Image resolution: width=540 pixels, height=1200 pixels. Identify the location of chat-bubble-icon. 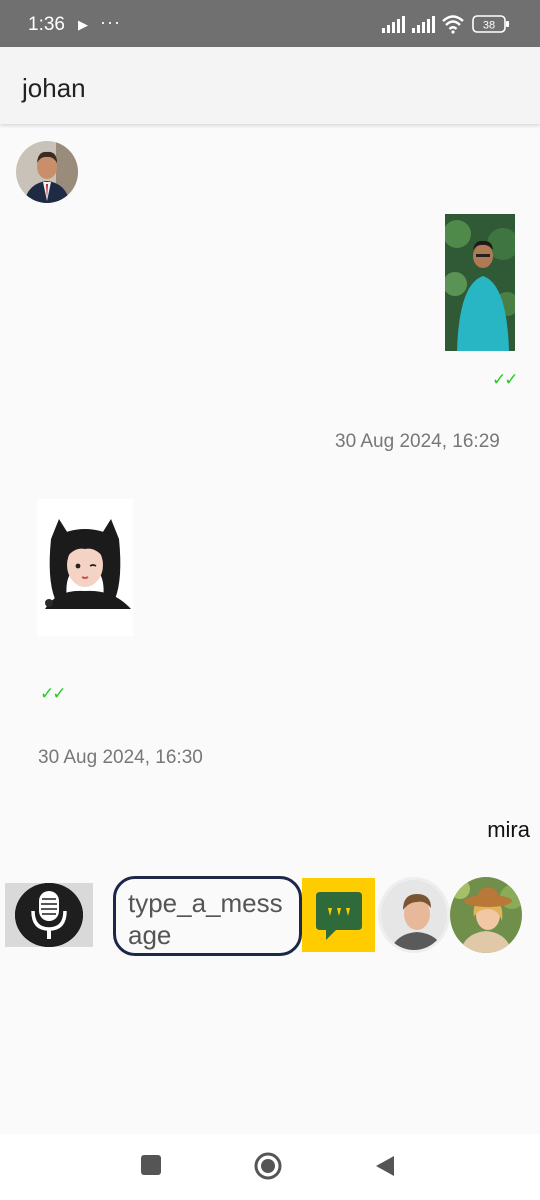
(338, 915).